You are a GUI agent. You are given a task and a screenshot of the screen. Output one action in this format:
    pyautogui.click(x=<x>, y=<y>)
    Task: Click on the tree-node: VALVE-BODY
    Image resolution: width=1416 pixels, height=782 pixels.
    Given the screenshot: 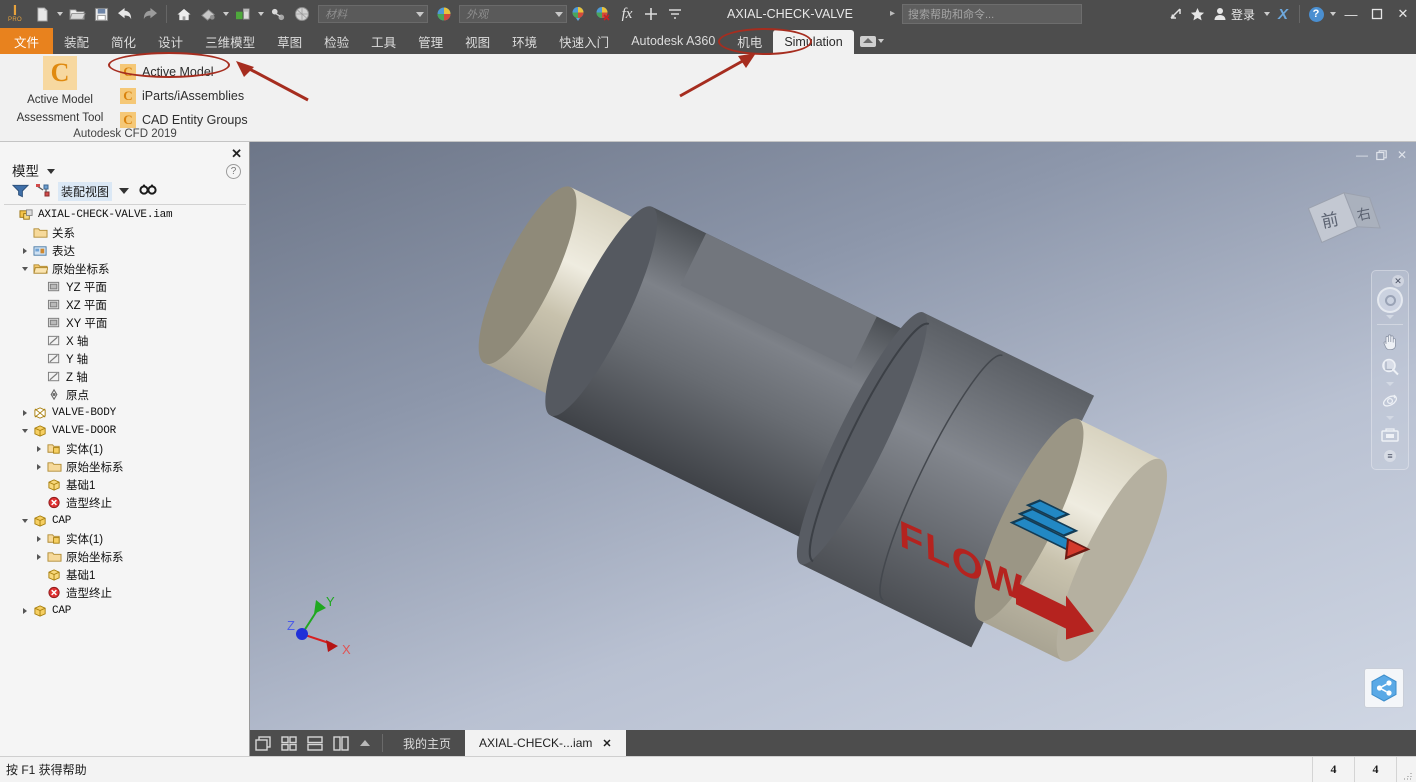 What is the action you would take?
    pyautogui.click(x=125, y=413)
    